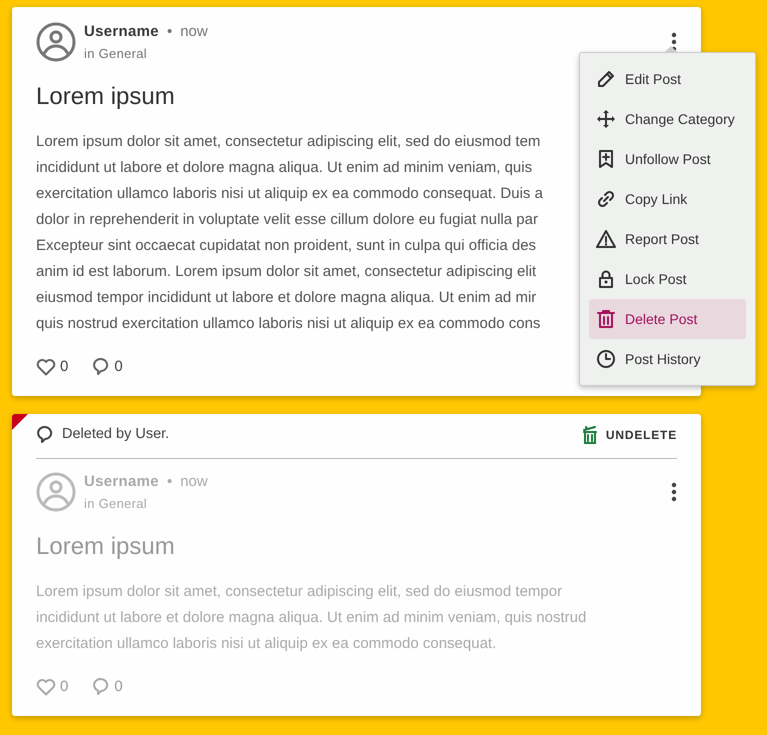 The width and height of the screenshot is (767, 735). I want to click on post-body-line: Lorem ipsum dolor sit amet, consectetur adipiscing elit, sed do eiusmod tem, so click(288, 142).